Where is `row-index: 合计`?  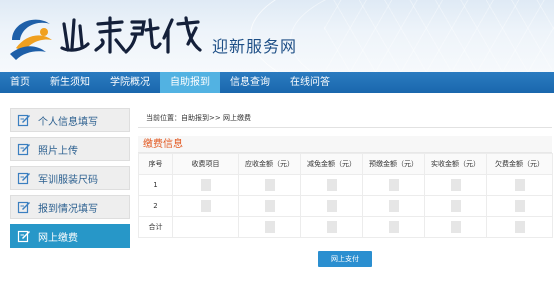
row-index: 合计 is located at coordinates (155, 227).